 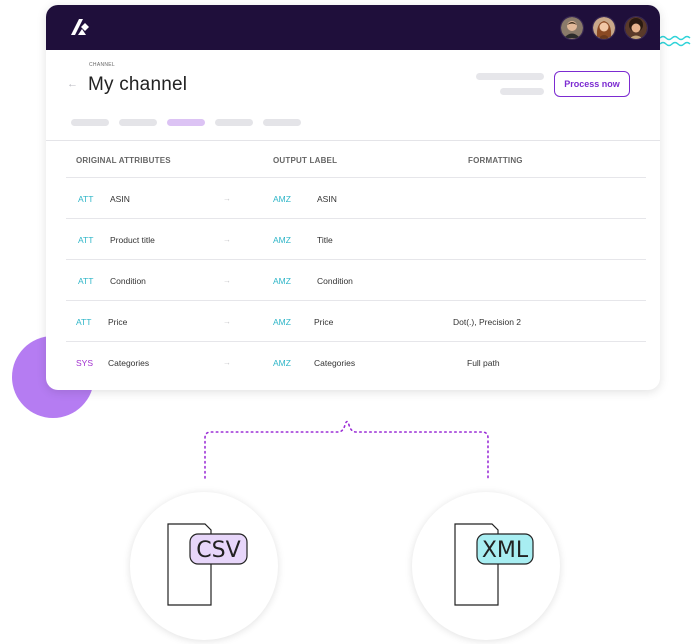 I want to click on table-row: ATT ASIN → AMZ ASIN, so click(x=356, y=198).